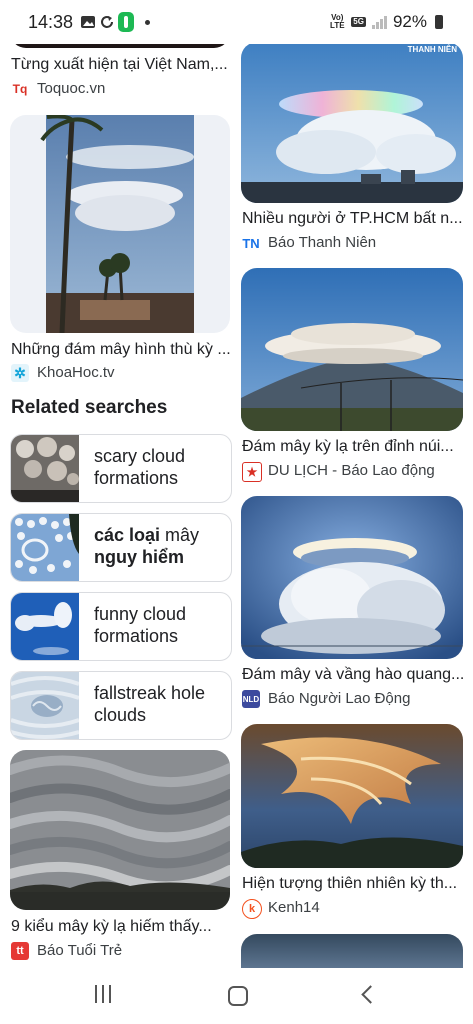  What do you see at coordinates (76, 372) in the screenshot?
I see `result-source-2: KhoaHoc.tv` at bounding box center [76, 372].